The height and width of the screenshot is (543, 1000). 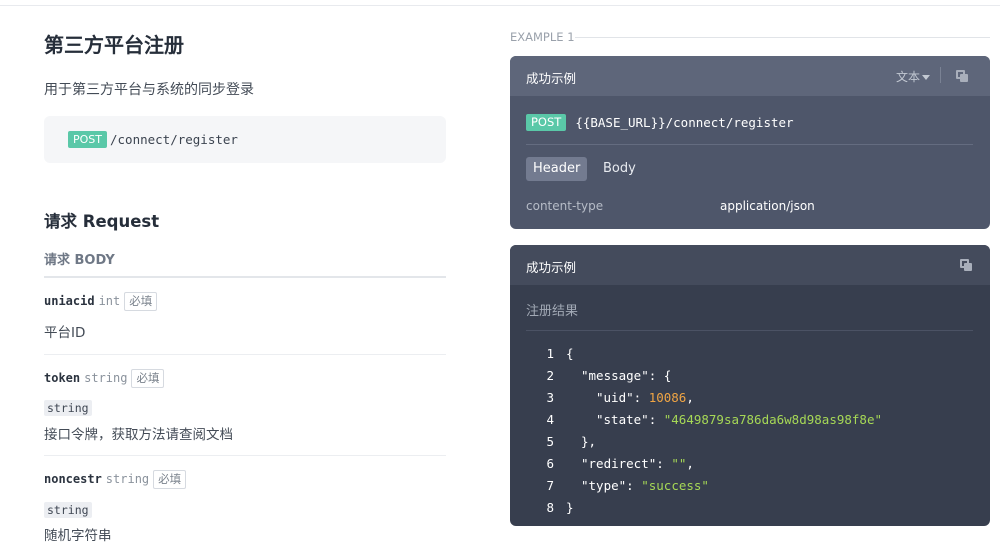 I want to click on page-title: 第三方平台注册, so click(x=114, y=45).